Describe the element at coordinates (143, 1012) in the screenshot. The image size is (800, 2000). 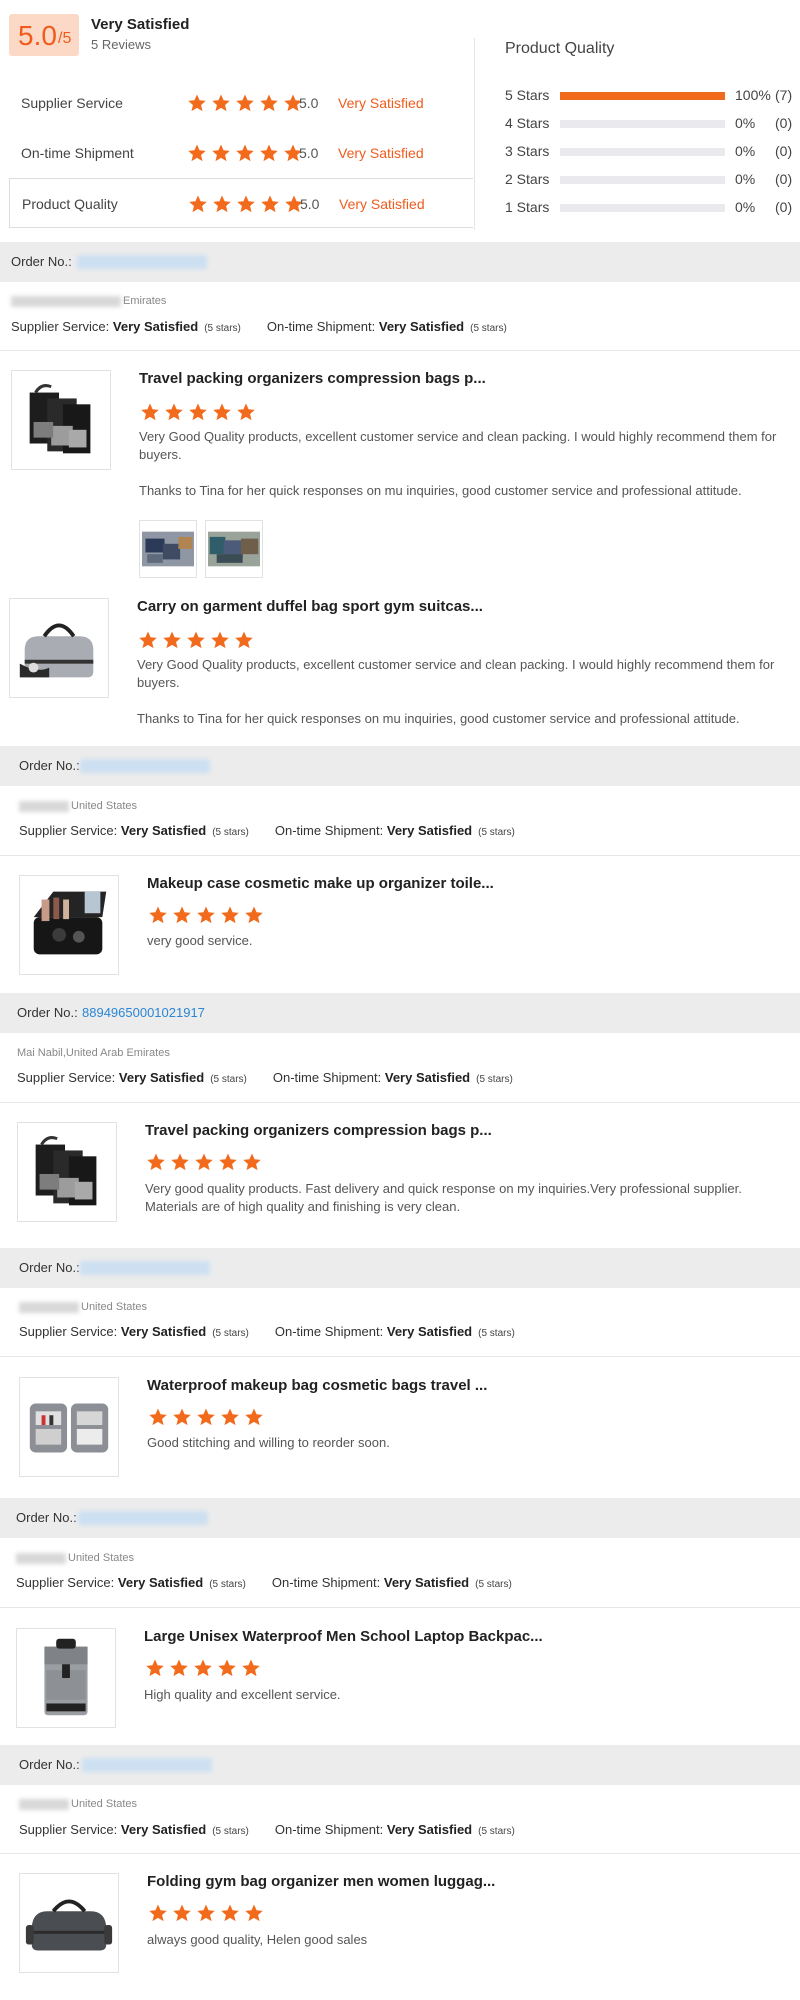
I see `order-number-link: 88949650001021917` at that location.